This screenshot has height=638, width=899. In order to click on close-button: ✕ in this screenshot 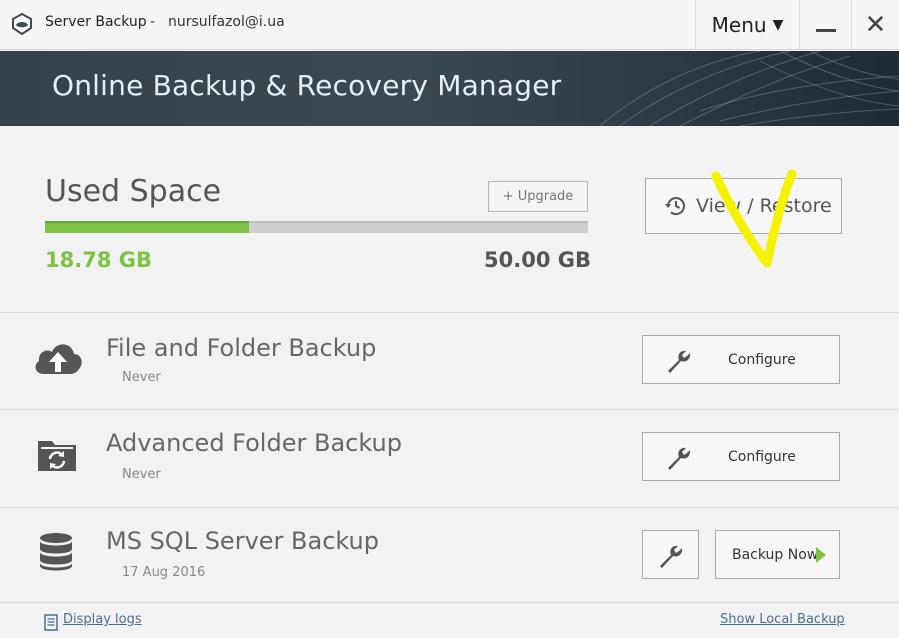, I will do `click(875, 25)`.